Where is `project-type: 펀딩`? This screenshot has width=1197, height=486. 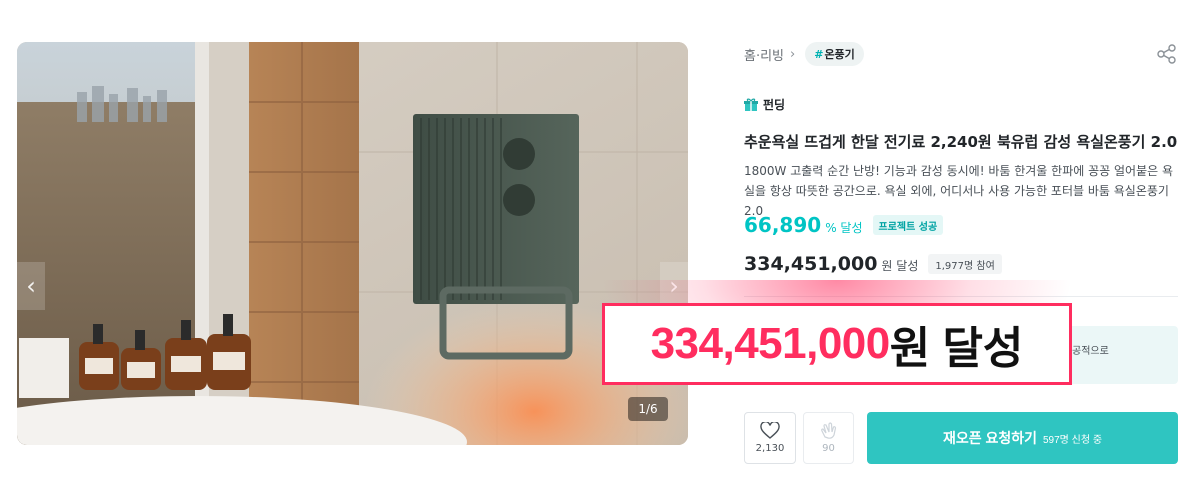 project-type: 펀딩 is located at coordinates (764, 104).